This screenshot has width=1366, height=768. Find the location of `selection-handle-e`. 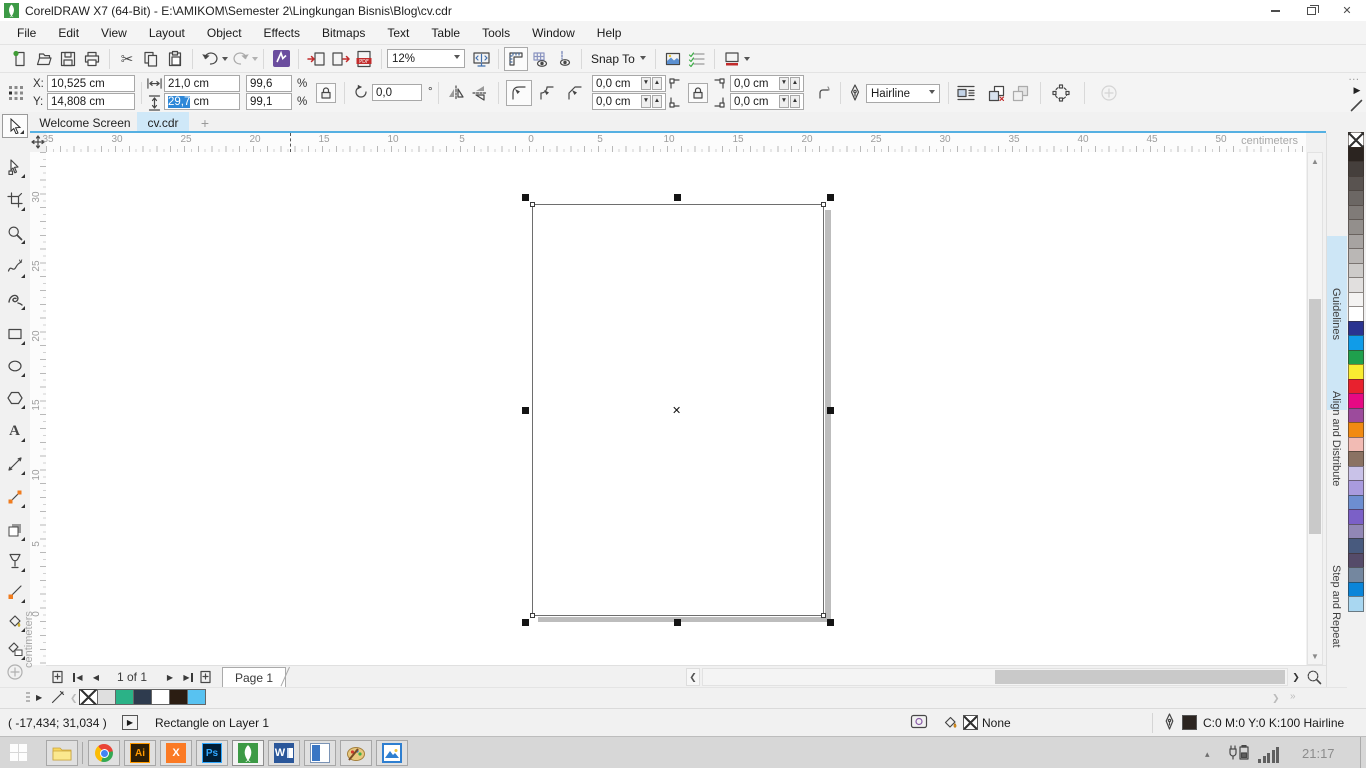

selection-handle-e is located at coordinates (830, 410).